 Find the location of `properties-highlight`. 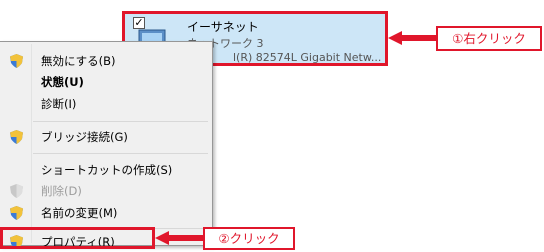

properties-highlight is located at coordinates (77, 238).